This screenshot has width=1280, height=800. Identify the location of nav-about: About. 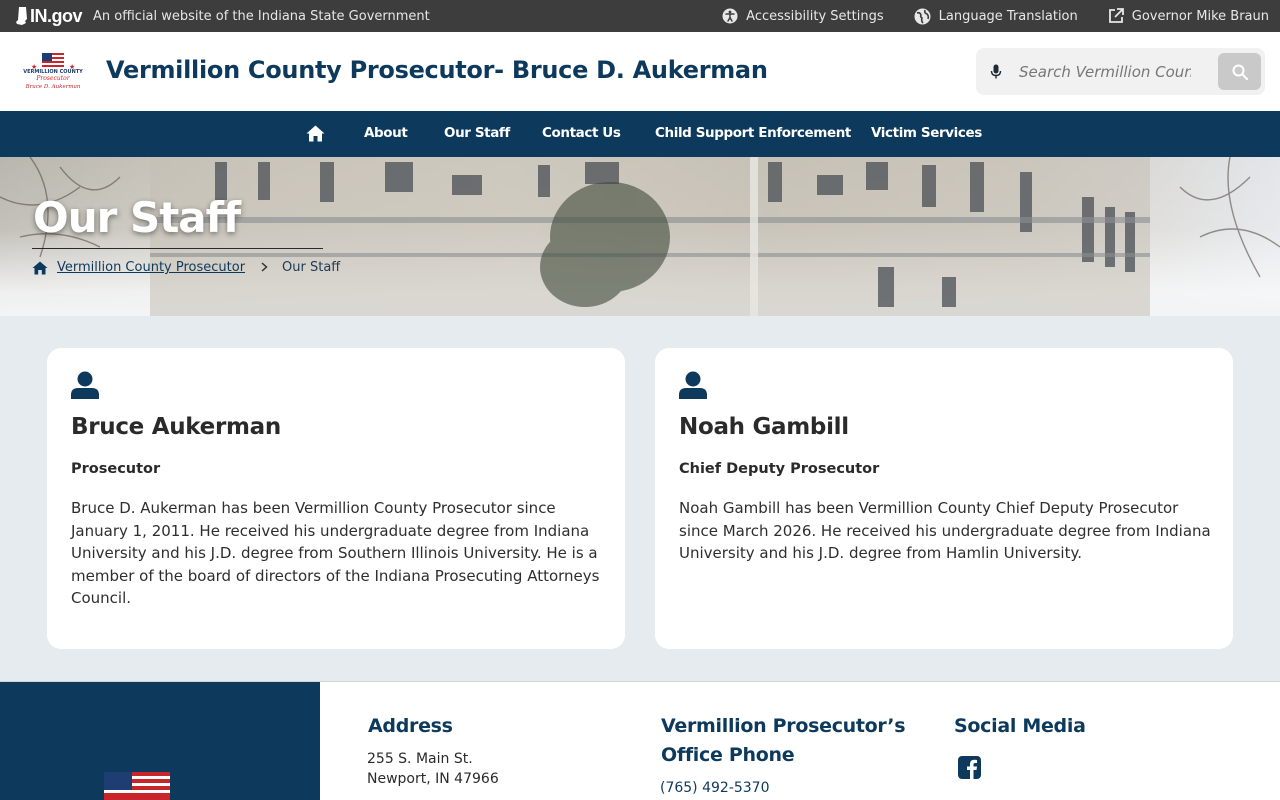
(386, 133).